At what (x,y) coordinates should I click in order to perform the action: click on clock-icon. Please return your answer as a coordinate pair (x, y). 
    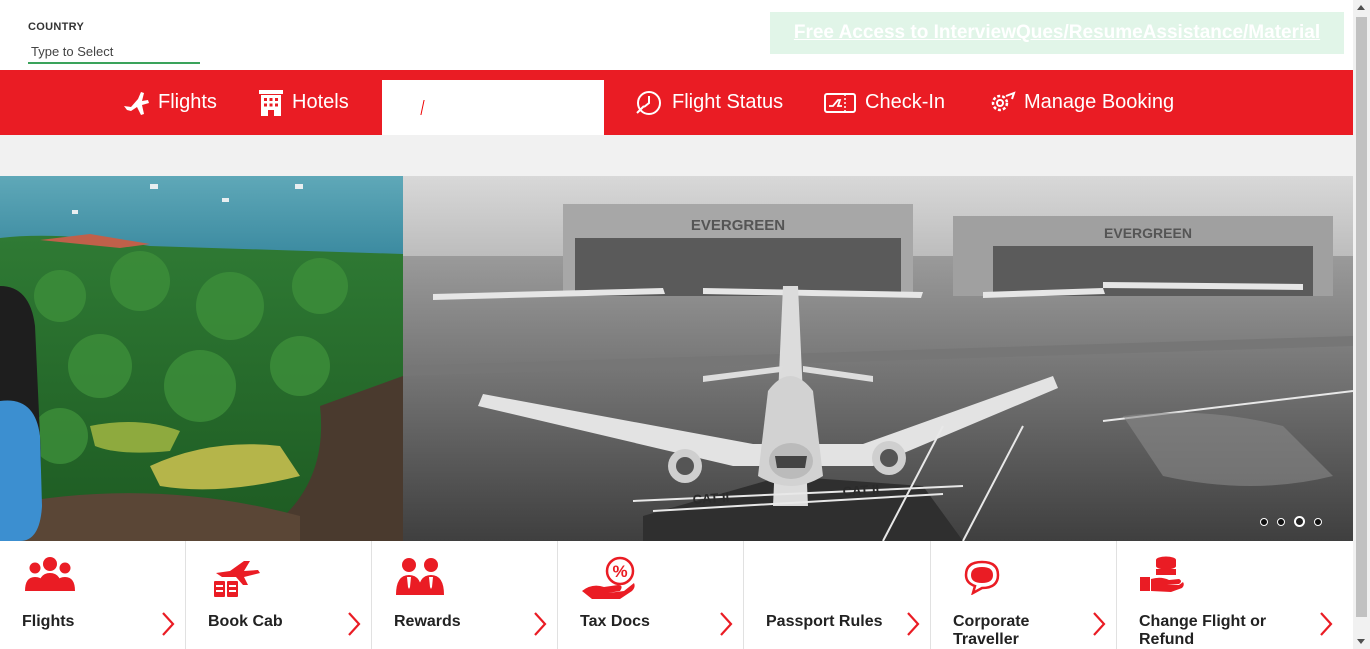
    Looking at the image, I should click on (648, 102).